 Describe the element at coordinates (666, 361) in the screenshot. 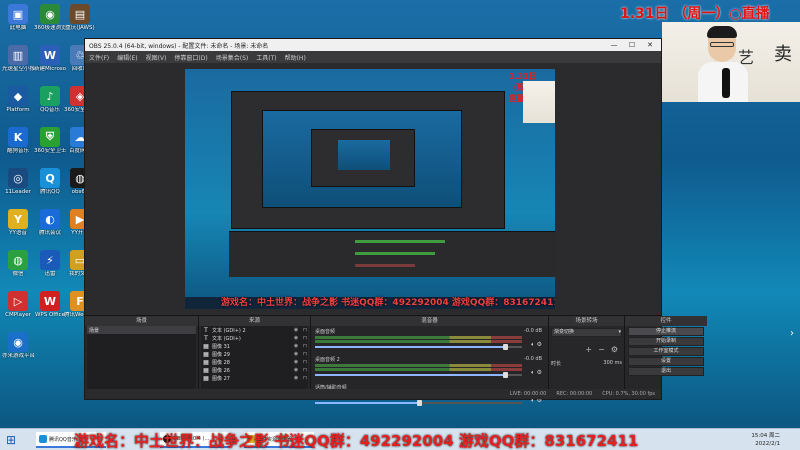

I see `settings-button: 设置` at that location.